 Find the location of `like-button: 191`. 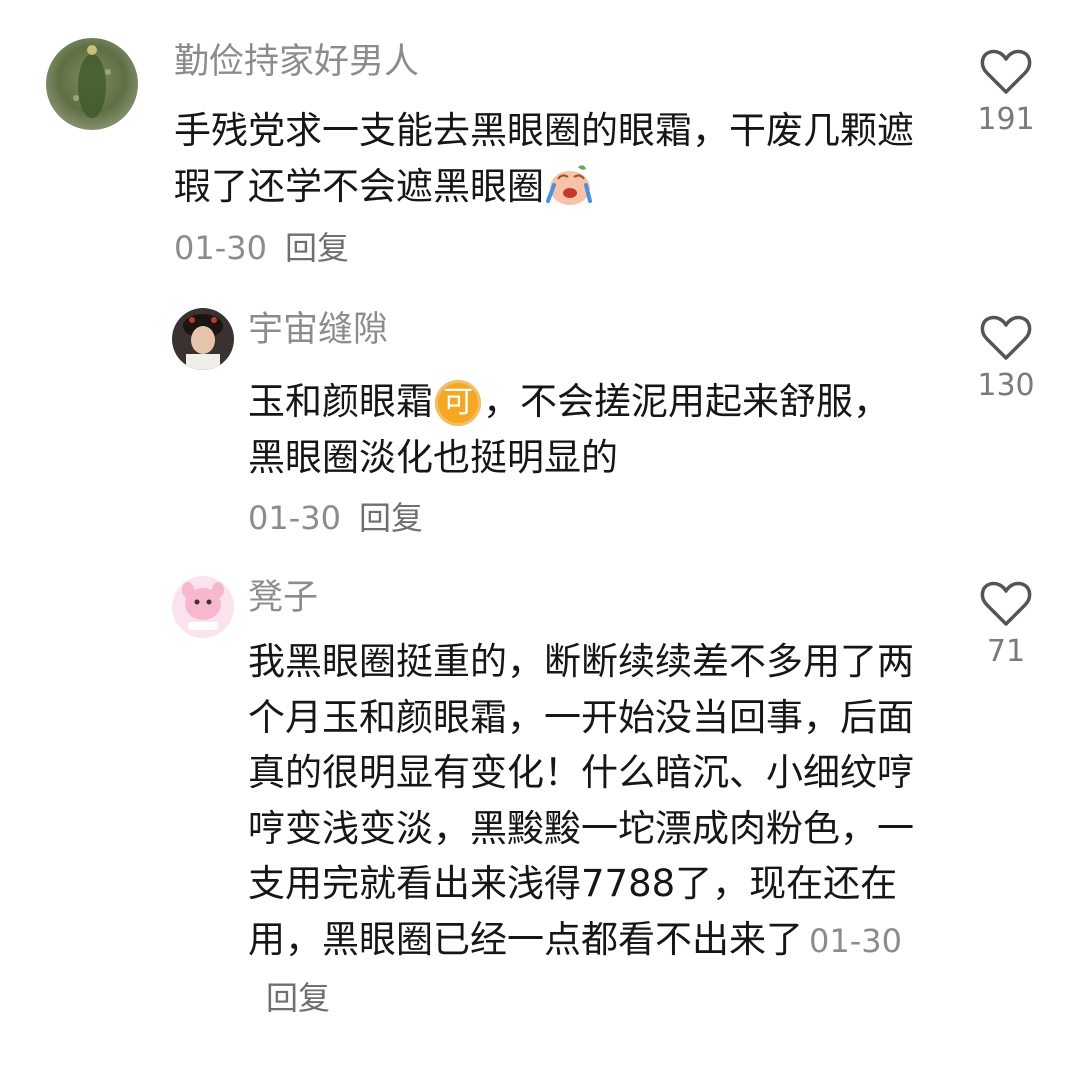

like-button: 191 is located at coordinates (1006, 93).